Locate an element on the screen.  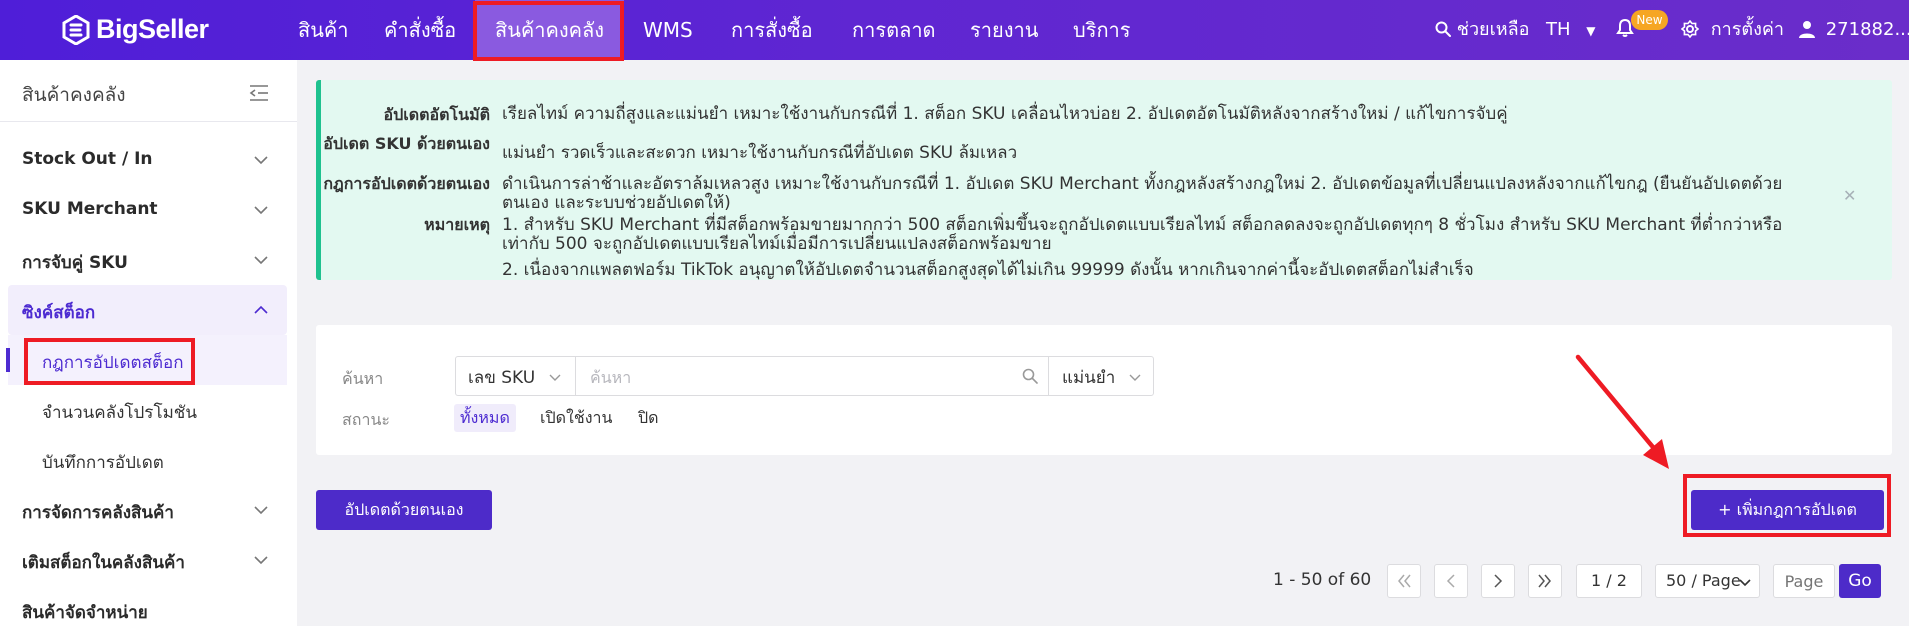
add-update-rule-button: + เพิ่มกฎการอัปเดต is located at coordinates (1787, 510).